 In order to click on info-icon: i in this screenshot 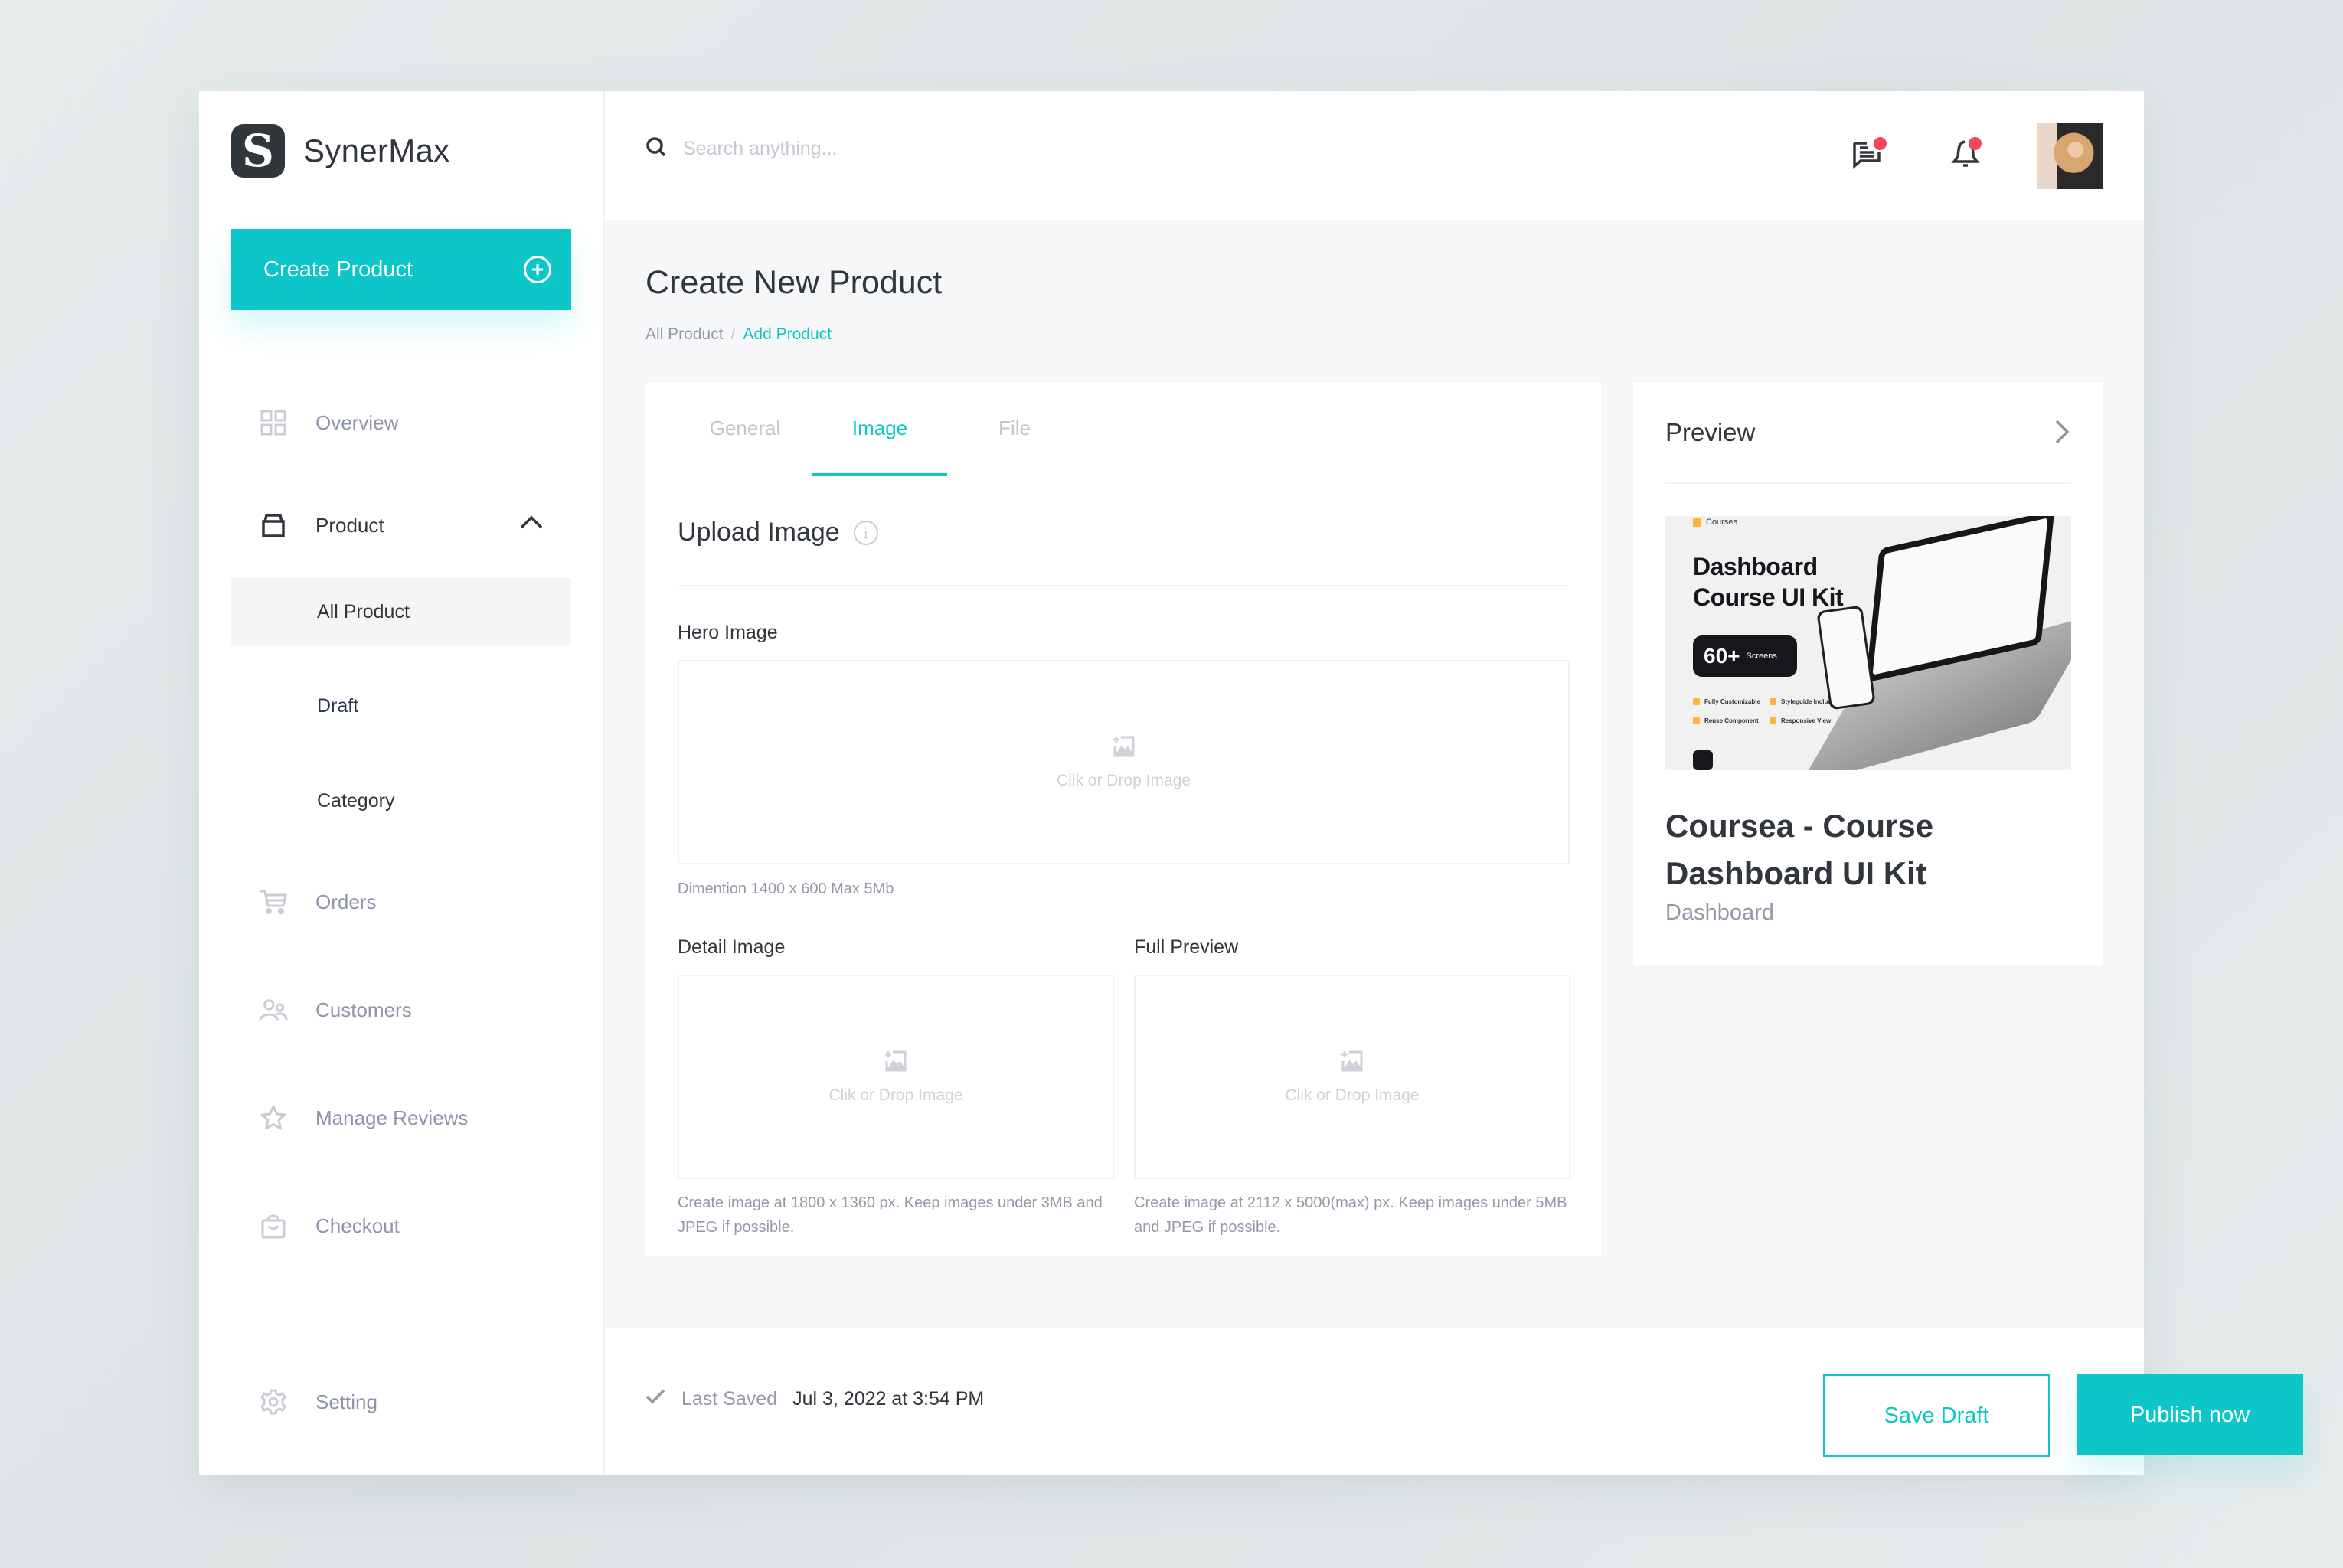, I will do `click(866, 532)`.